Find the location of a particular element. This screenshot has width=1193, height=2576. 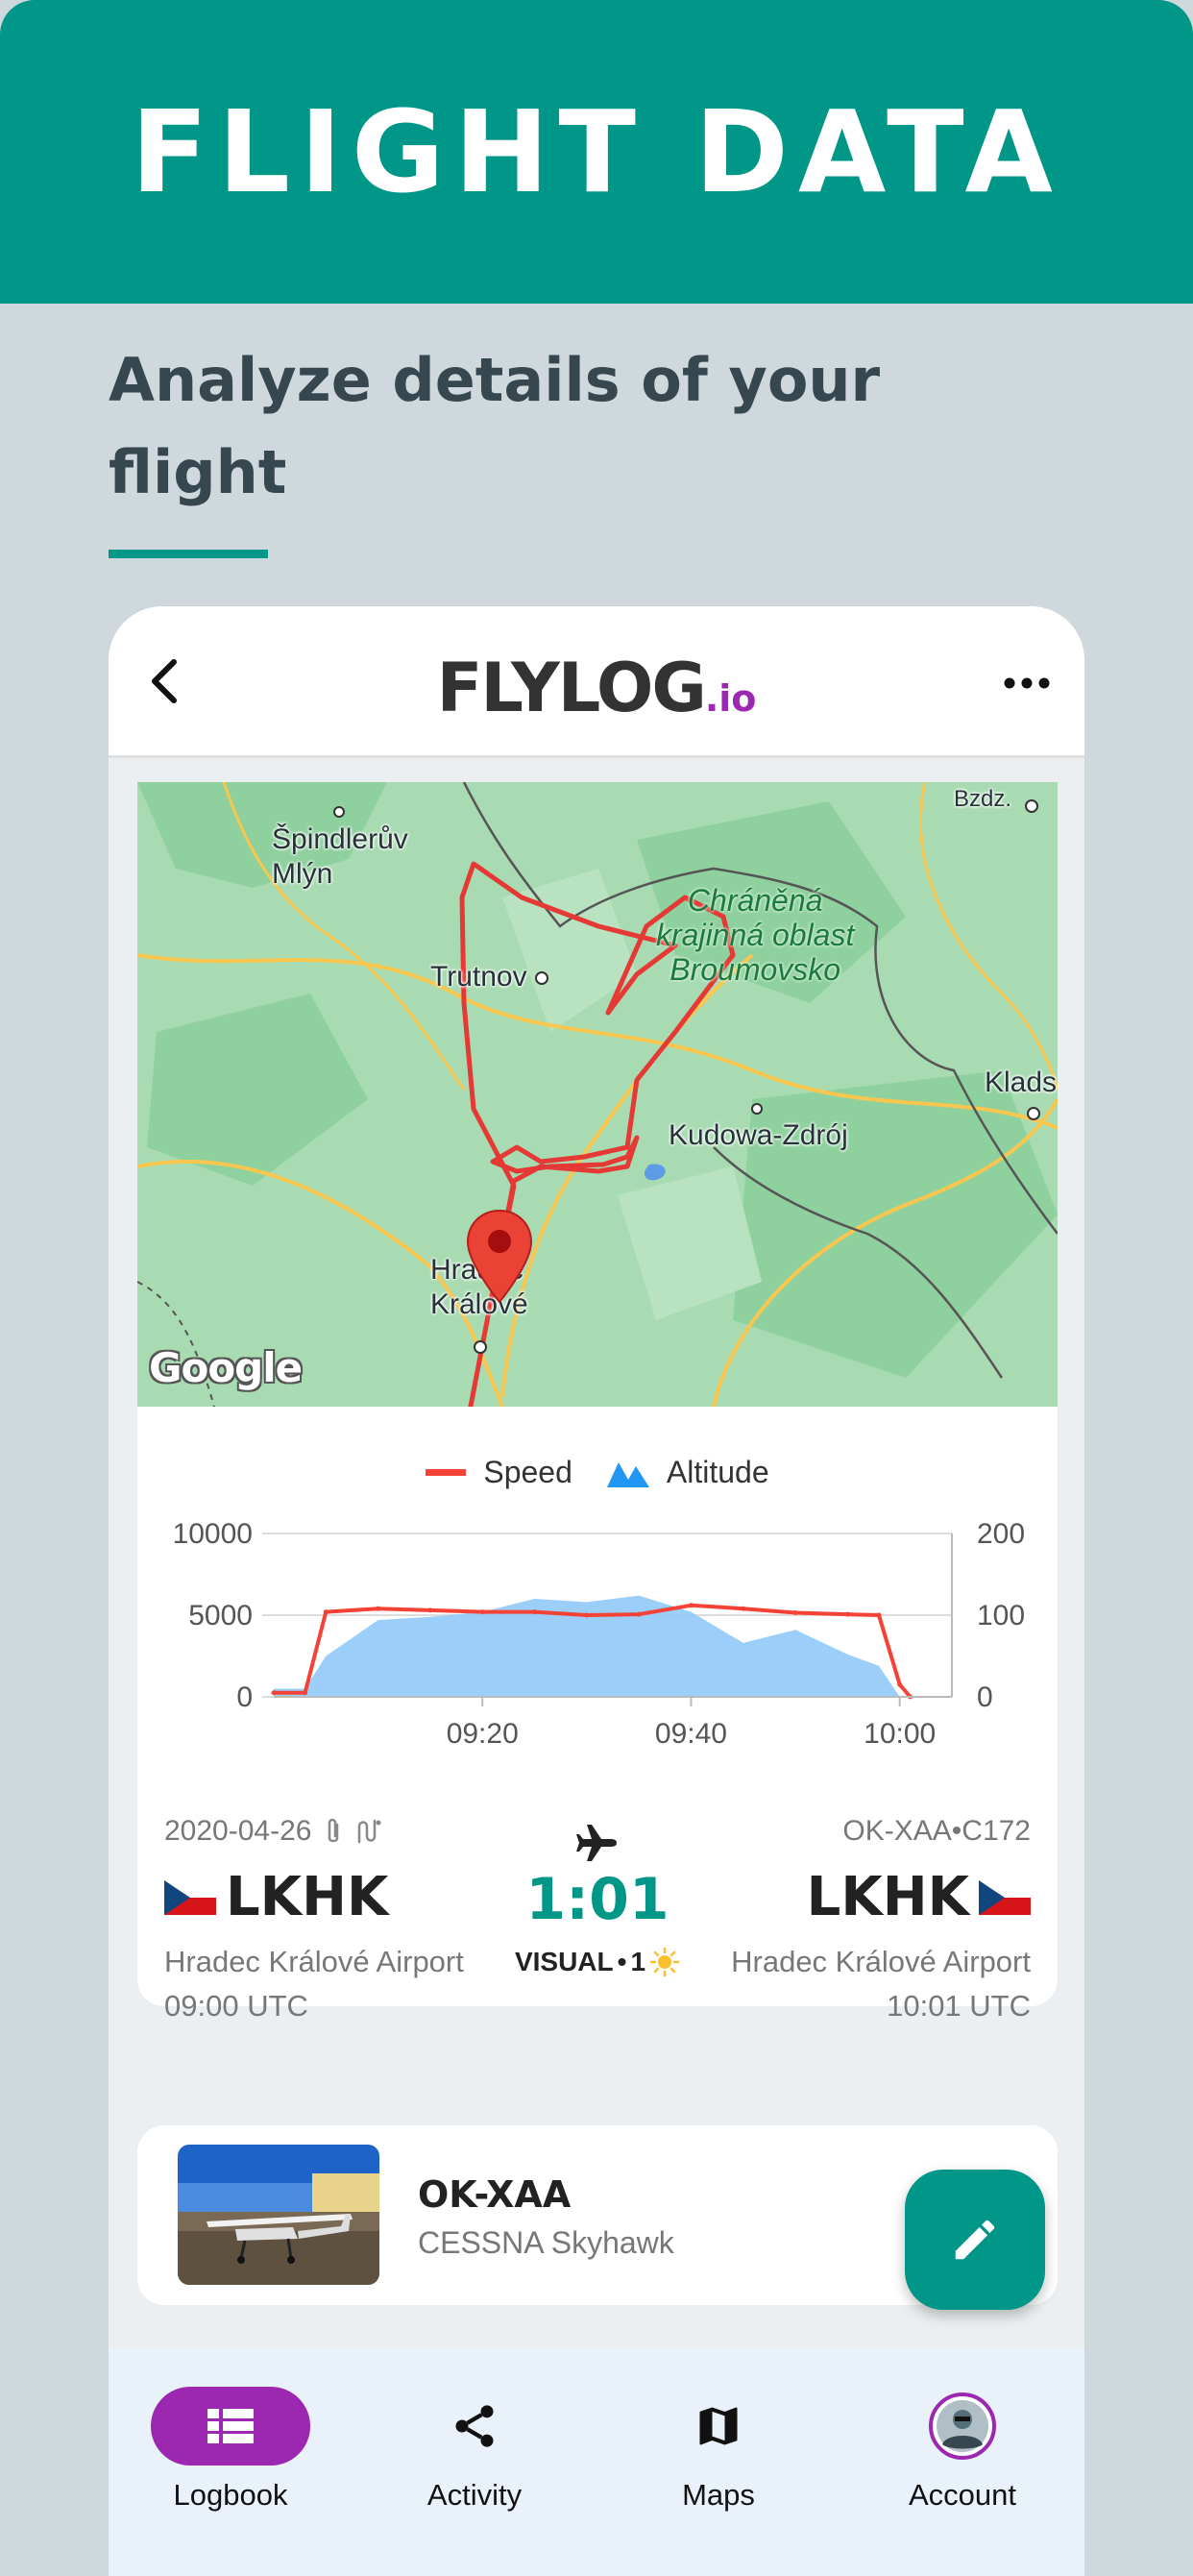

altitude-mountain-icon is located at coordinates (627, 1474).